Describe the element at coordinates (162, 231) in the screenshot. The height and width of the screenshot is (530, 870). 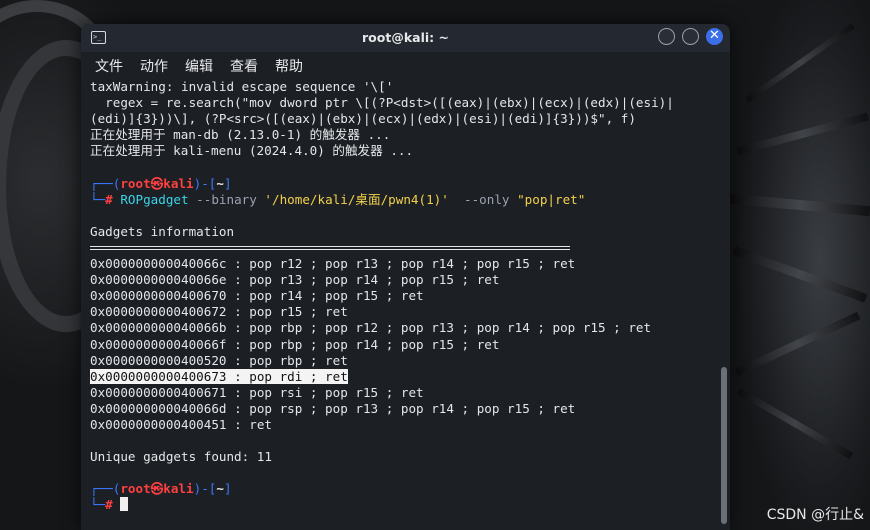
I see `gadgets-header: Gadgets information` at that location.